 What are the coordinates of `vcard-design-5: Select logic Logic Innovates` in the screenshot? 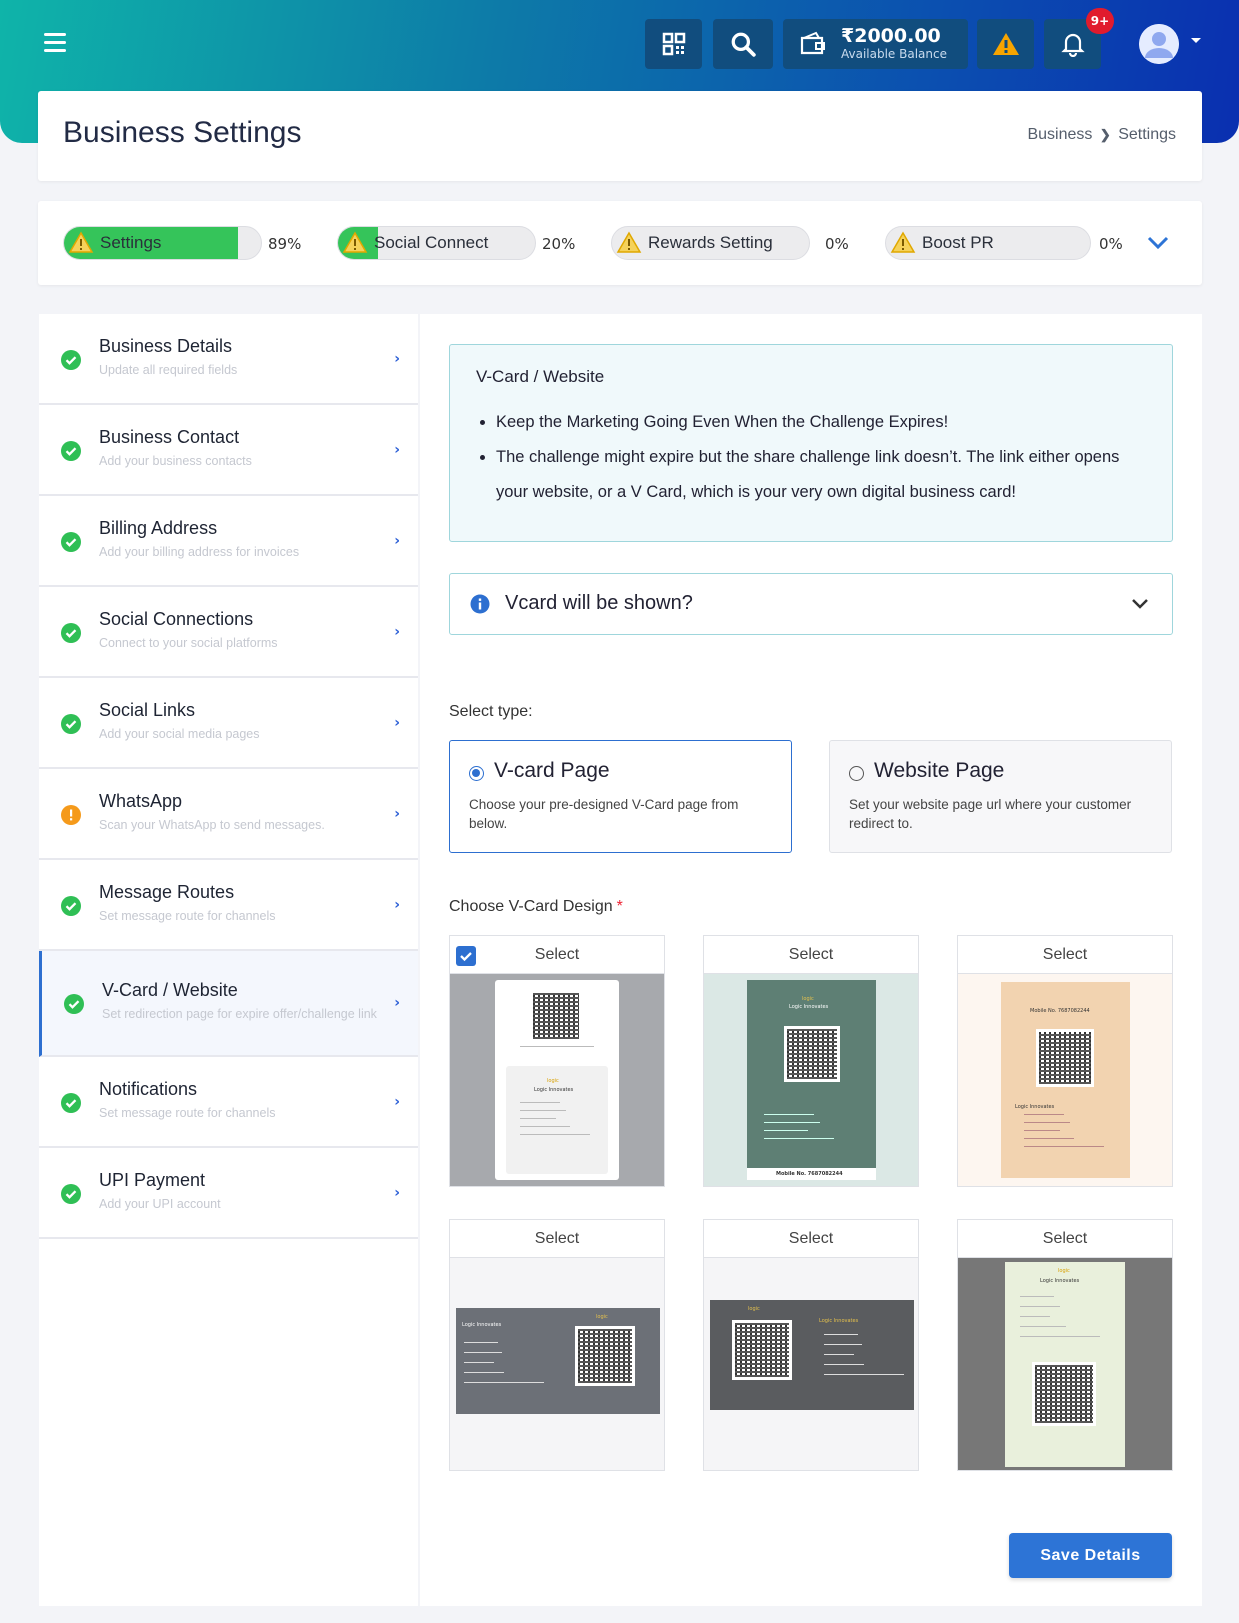 It's located at (811, 1345).